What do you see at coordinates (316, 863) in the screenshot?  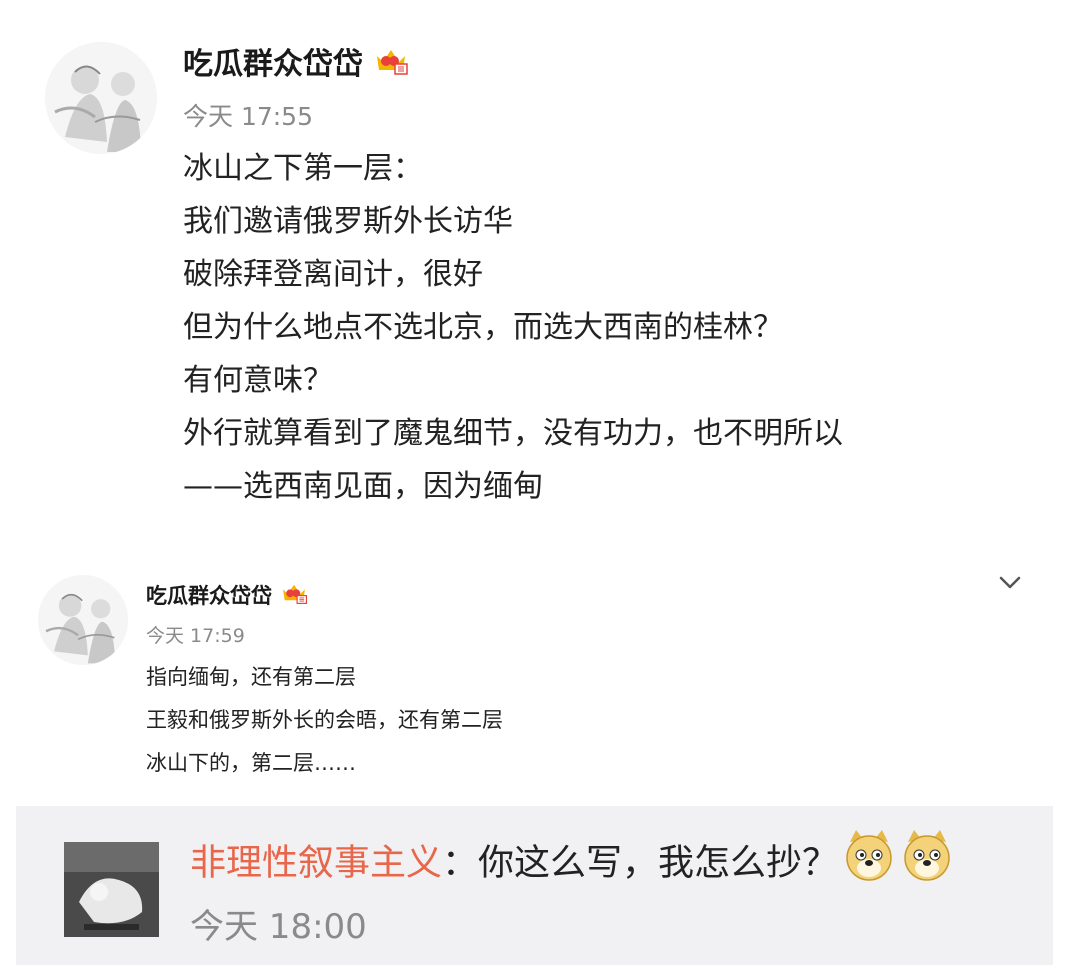 I see `reply-username: 非理性叙事主义` at bounding box center [316, 863].